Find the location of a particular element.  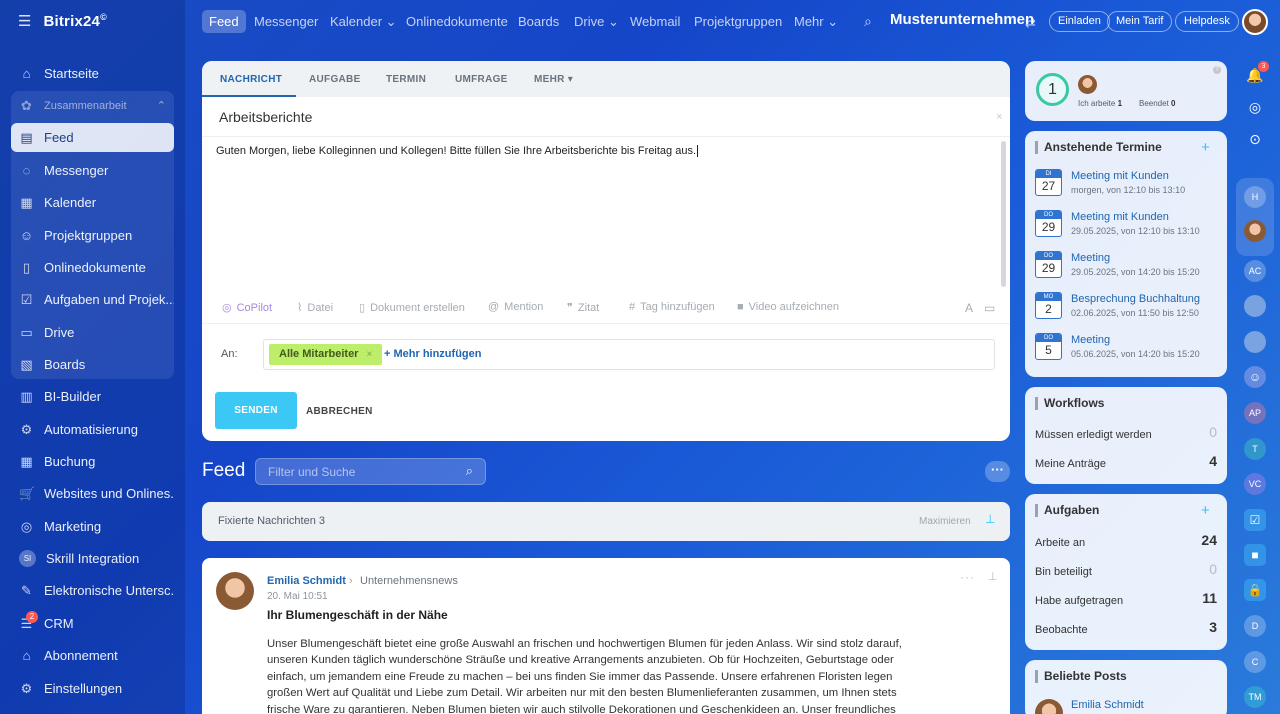

tab-feed: Feed is located at coordinates (224, 21).